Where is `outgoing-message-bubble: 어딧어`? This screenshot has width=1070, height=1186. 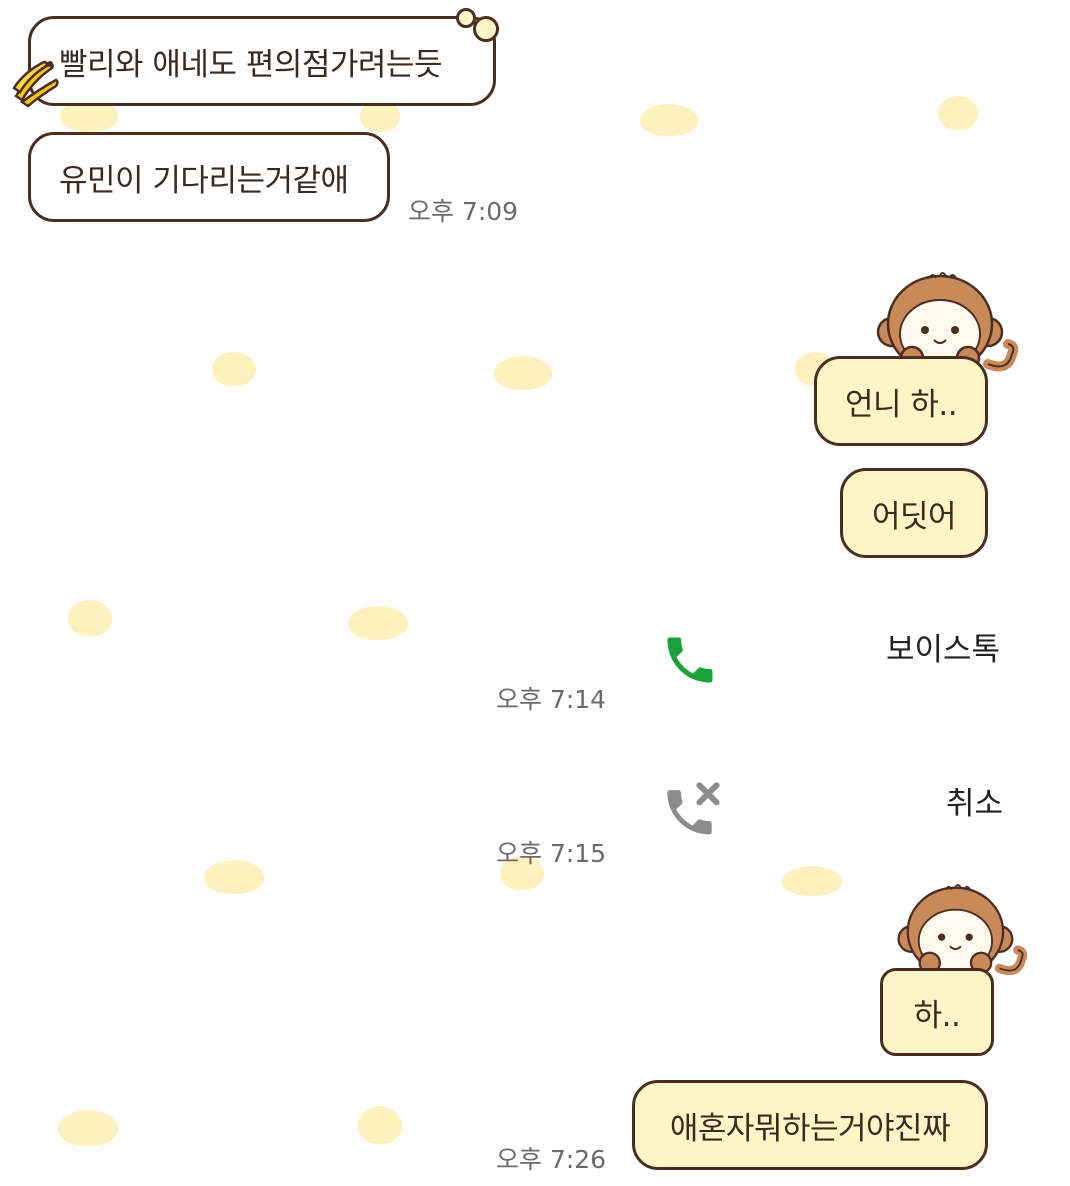
outgoing-message-bubble: 어딧어 is located at coordinates (914, 513).